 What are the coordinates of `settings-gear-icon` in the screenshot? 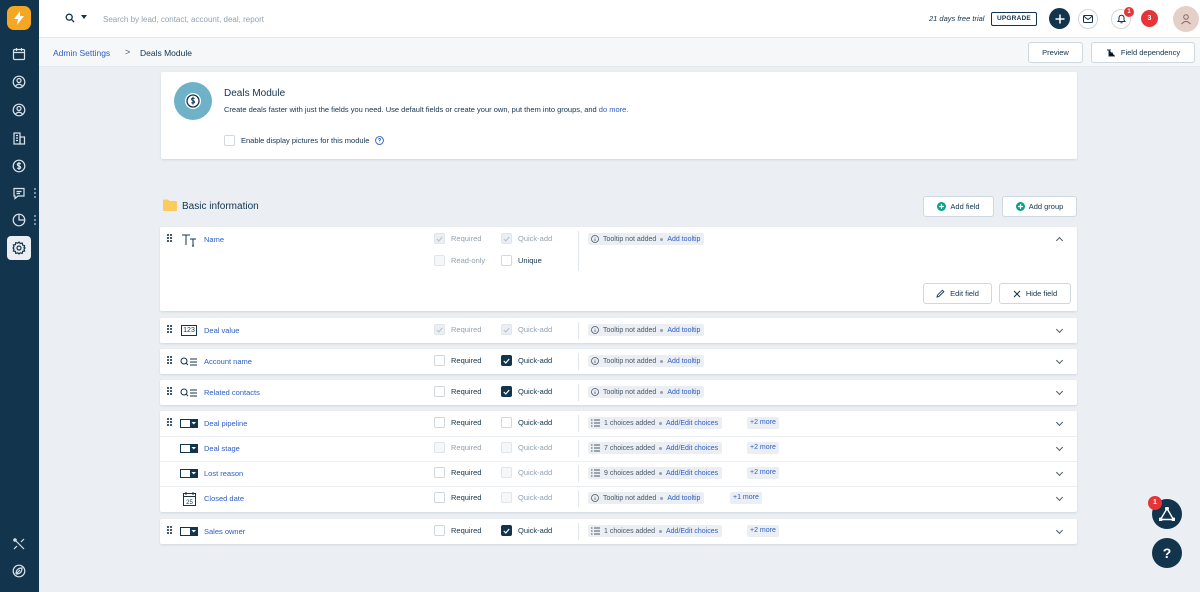 It's located at (19, 248).